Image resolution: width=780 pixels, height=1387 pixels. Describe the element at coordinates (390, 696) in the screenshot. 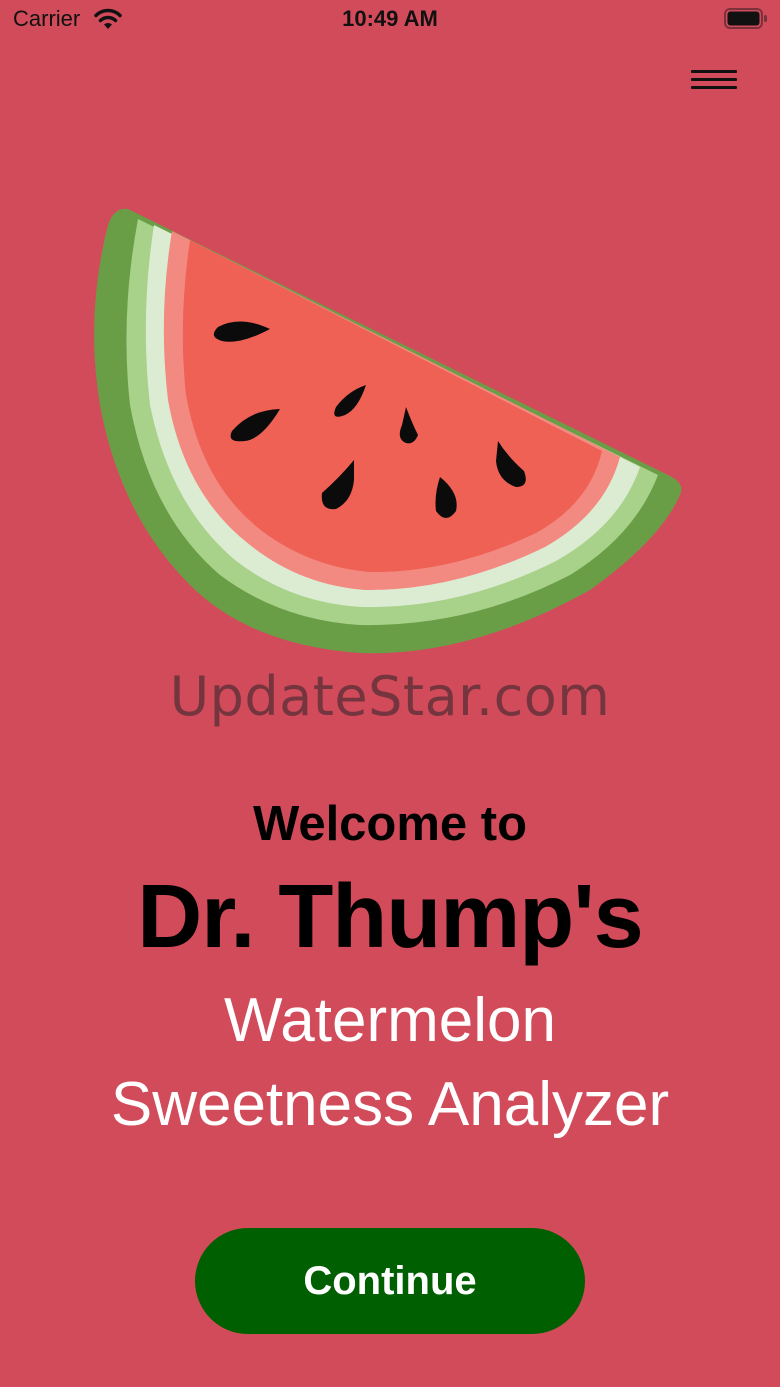

I see `watermark-text: UpdateStar.com` at that location.